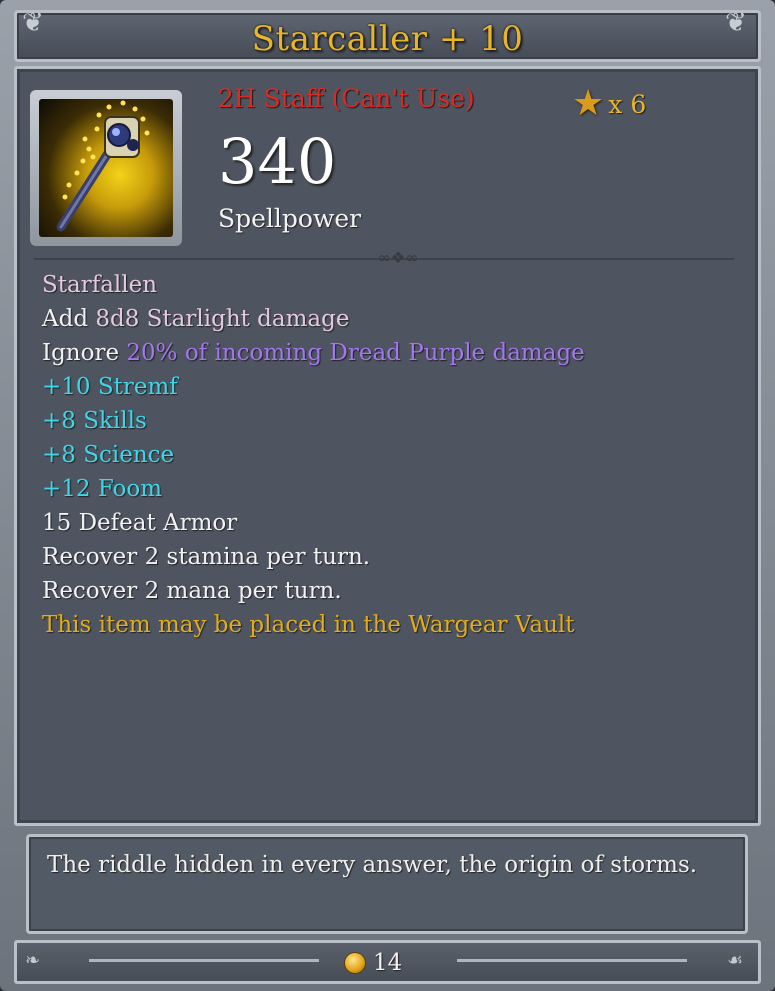 The height and width of the screenshot is (991, 775). I want to click on property-text: Recover 2 mana per turn., so click(192, 591).